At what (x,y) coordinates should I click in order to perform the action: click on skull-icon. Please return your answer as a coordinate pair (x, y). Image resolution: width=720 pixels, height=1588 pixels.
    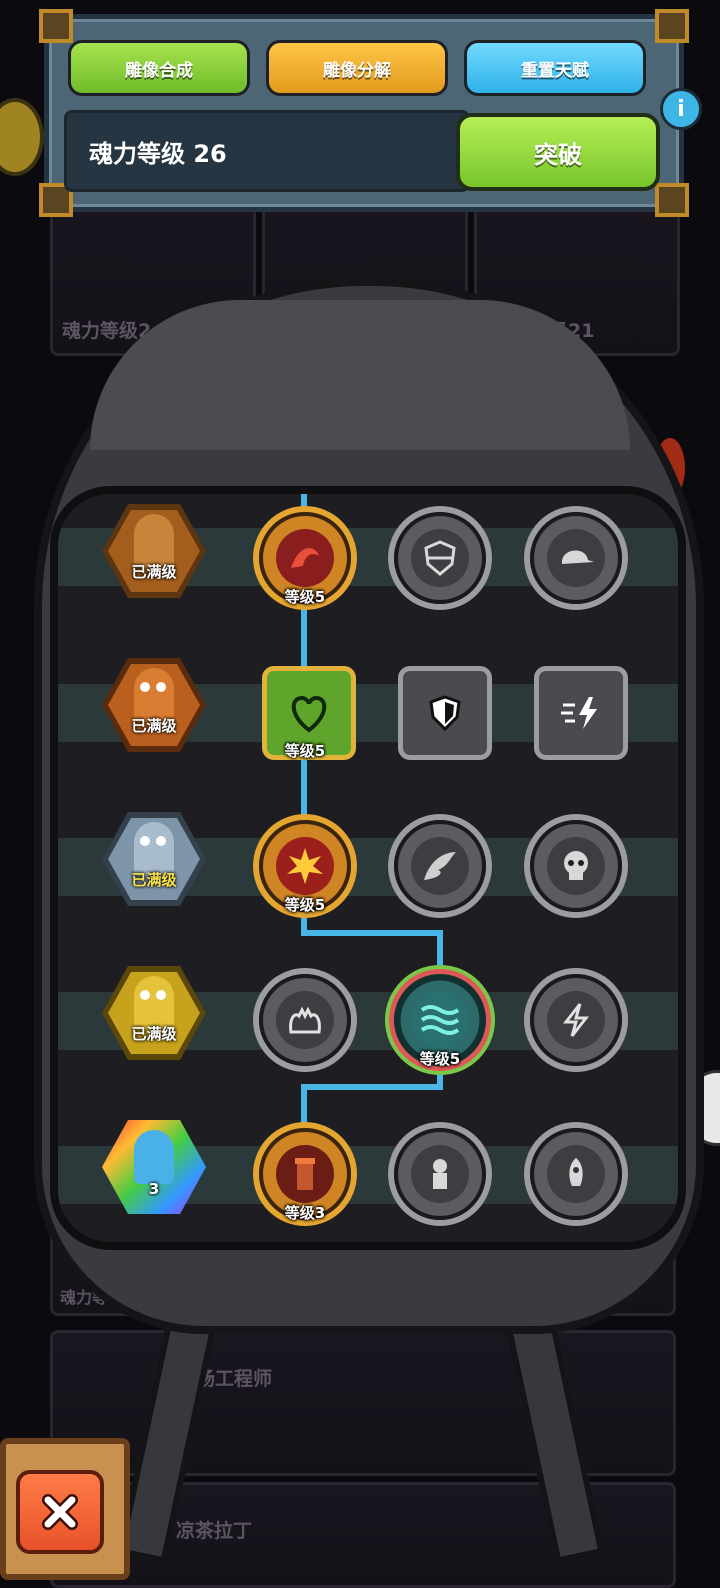
    Looking at the image, I should click on (576, 865).